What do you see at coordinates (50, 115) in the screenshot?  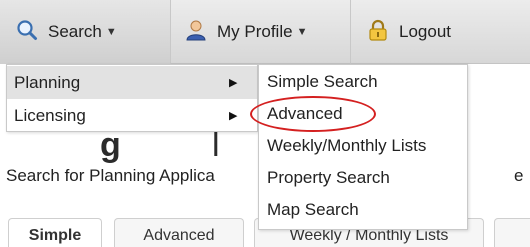 I see `menu-item-licensing-label: Licensing` at bounding box center [50, 115].